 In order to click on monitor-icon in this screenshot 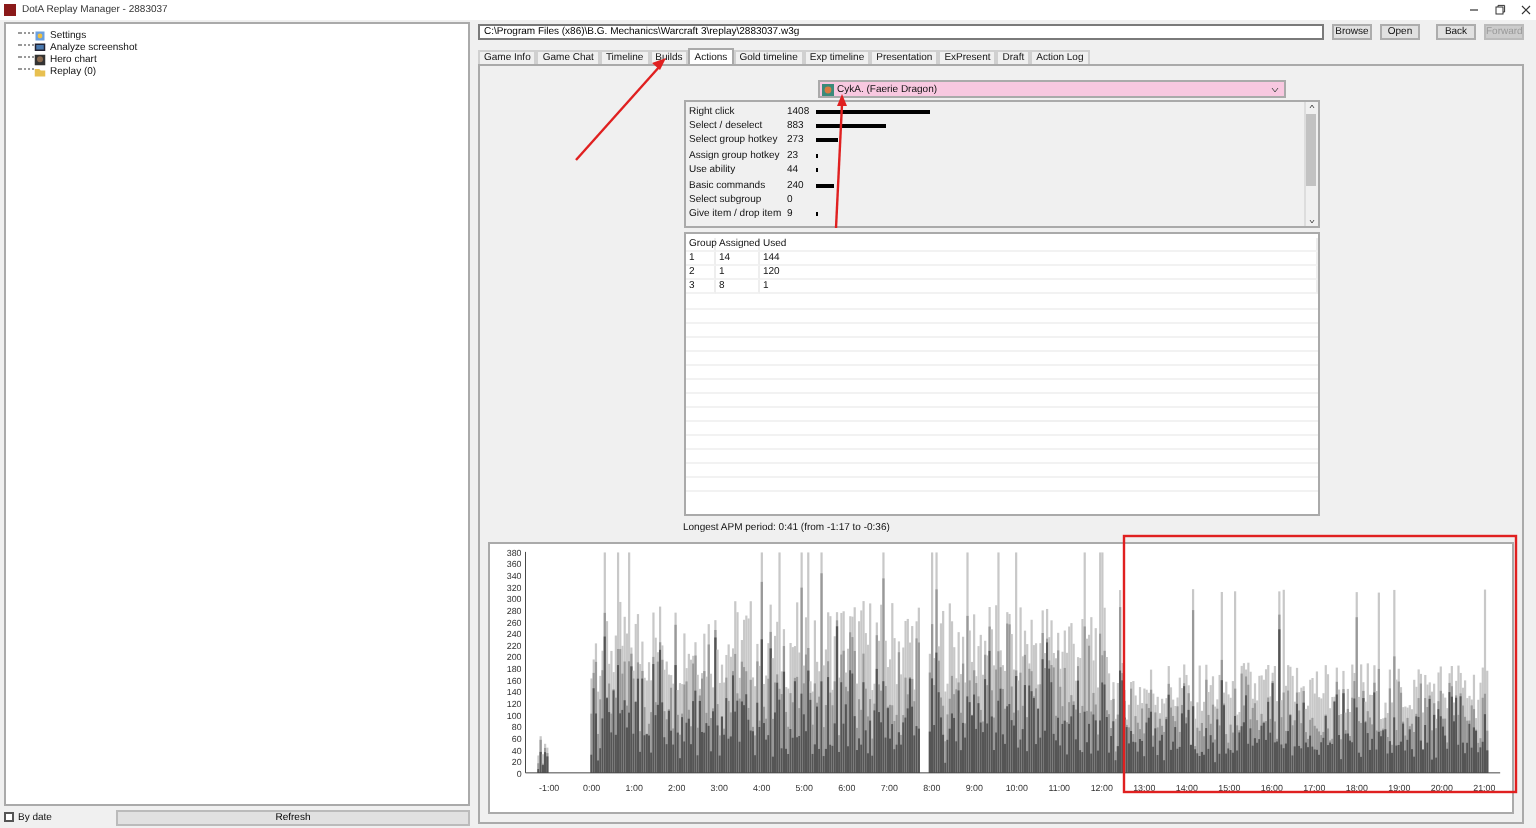, I will do `click(40, 48)`.